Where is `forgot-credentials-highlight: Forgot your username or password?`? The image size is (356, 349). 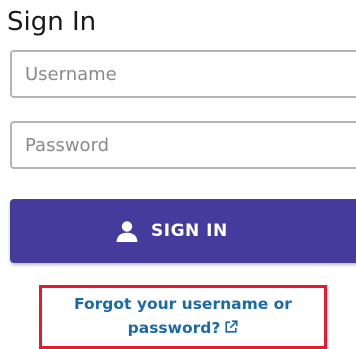
forgot-credentials-highlight: Forgot your username or password? is located at coordinates (183, 317).